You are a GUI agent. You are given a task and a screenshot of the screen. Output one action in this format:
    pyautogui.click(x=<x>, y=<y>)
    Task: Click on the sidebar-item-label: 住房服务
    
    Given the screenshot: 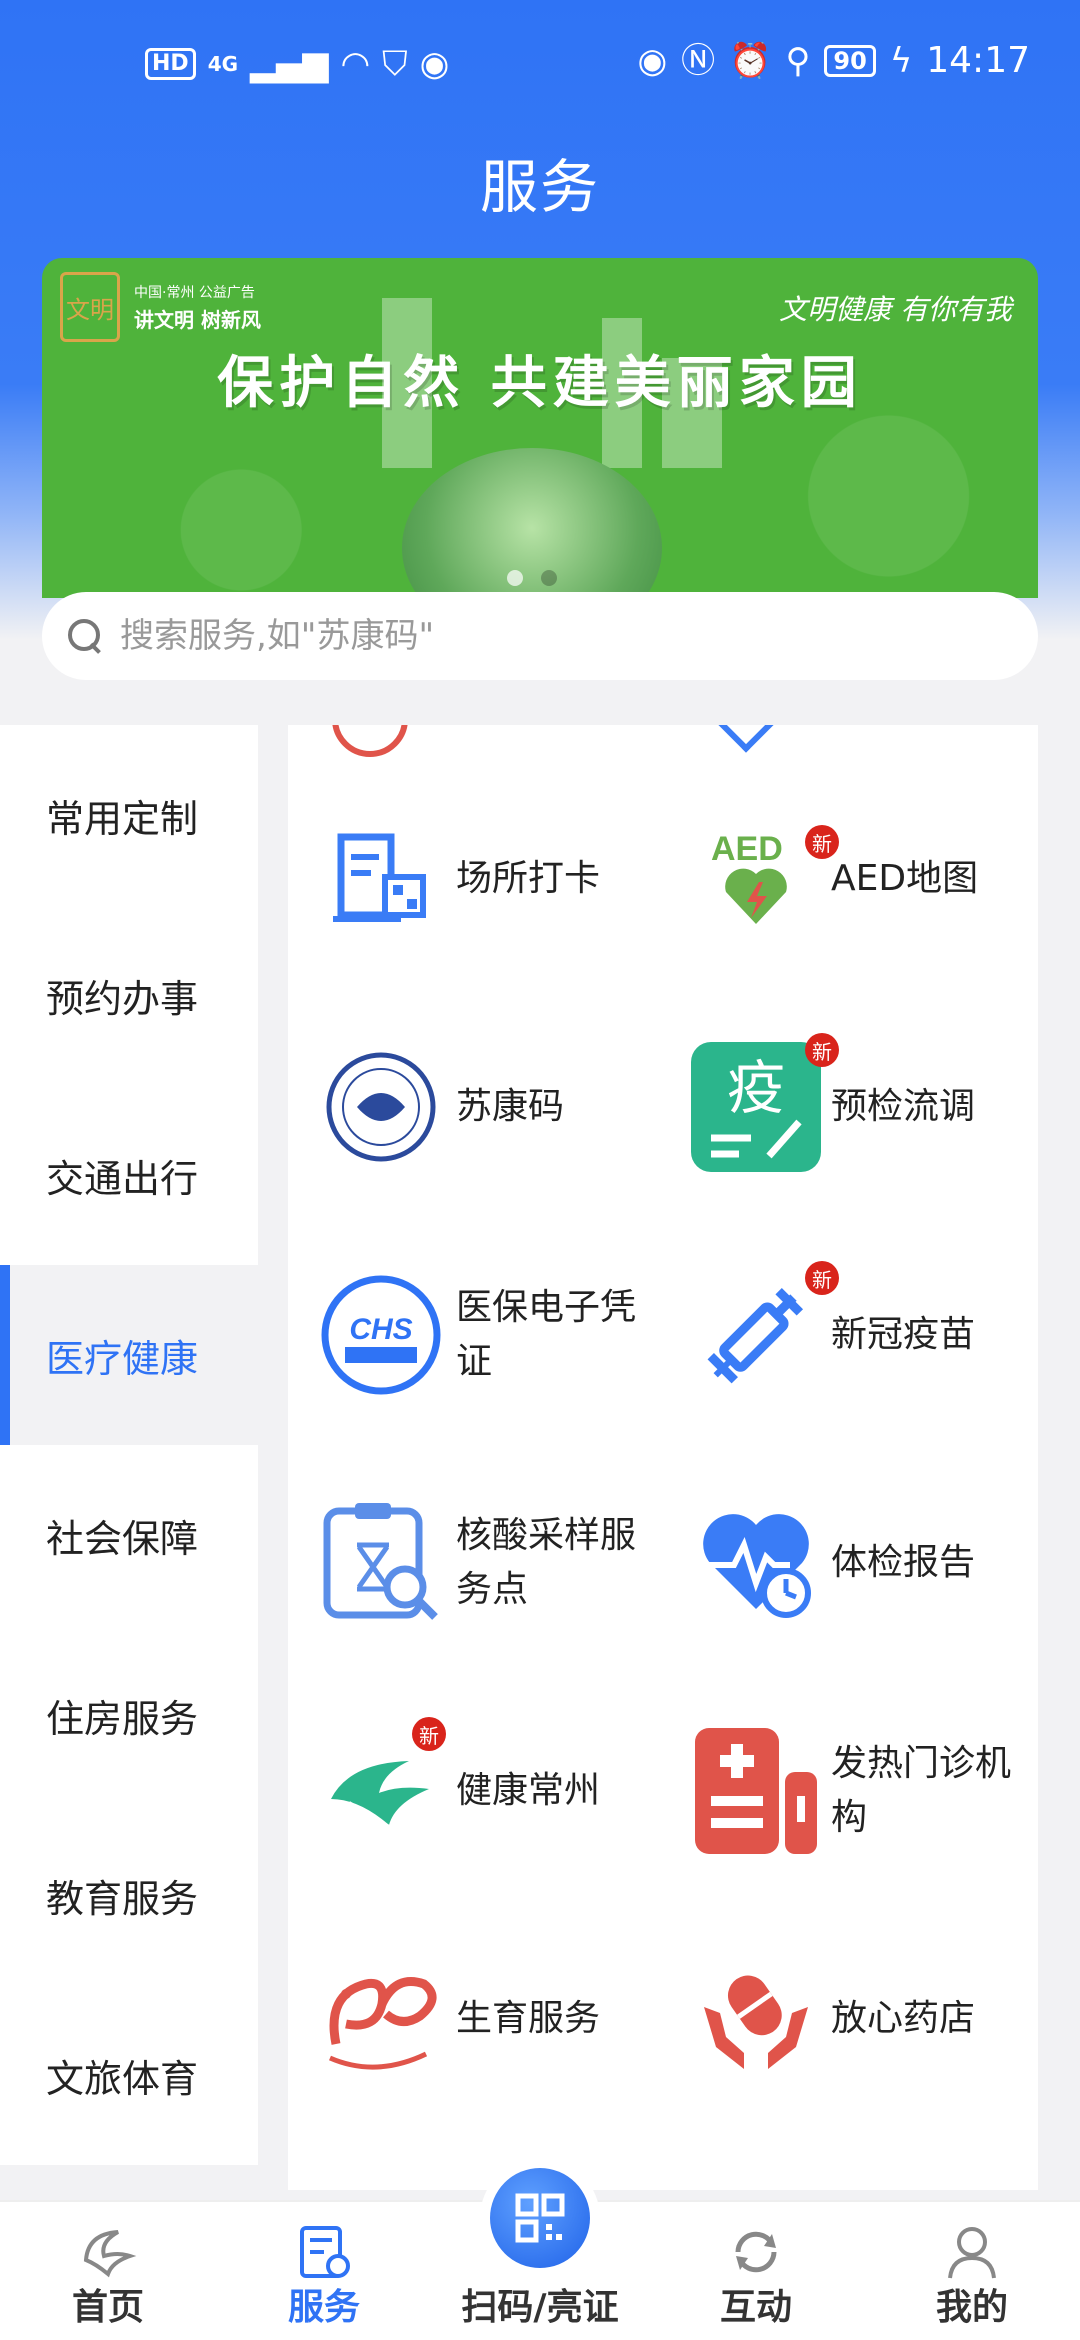 What is the action you would take?
    pyautogui.click(x=122, y=1718)
    